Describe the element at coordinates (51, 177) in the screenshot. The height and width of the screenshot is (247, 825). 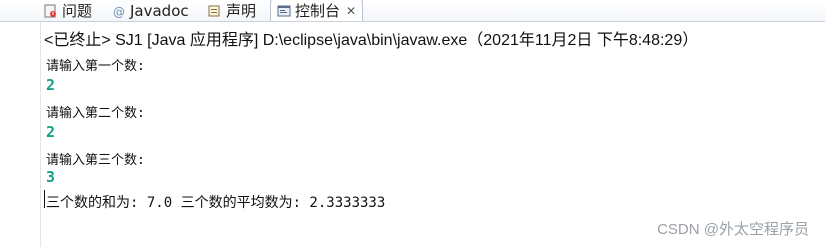
I see `console-line: 3` at that location.